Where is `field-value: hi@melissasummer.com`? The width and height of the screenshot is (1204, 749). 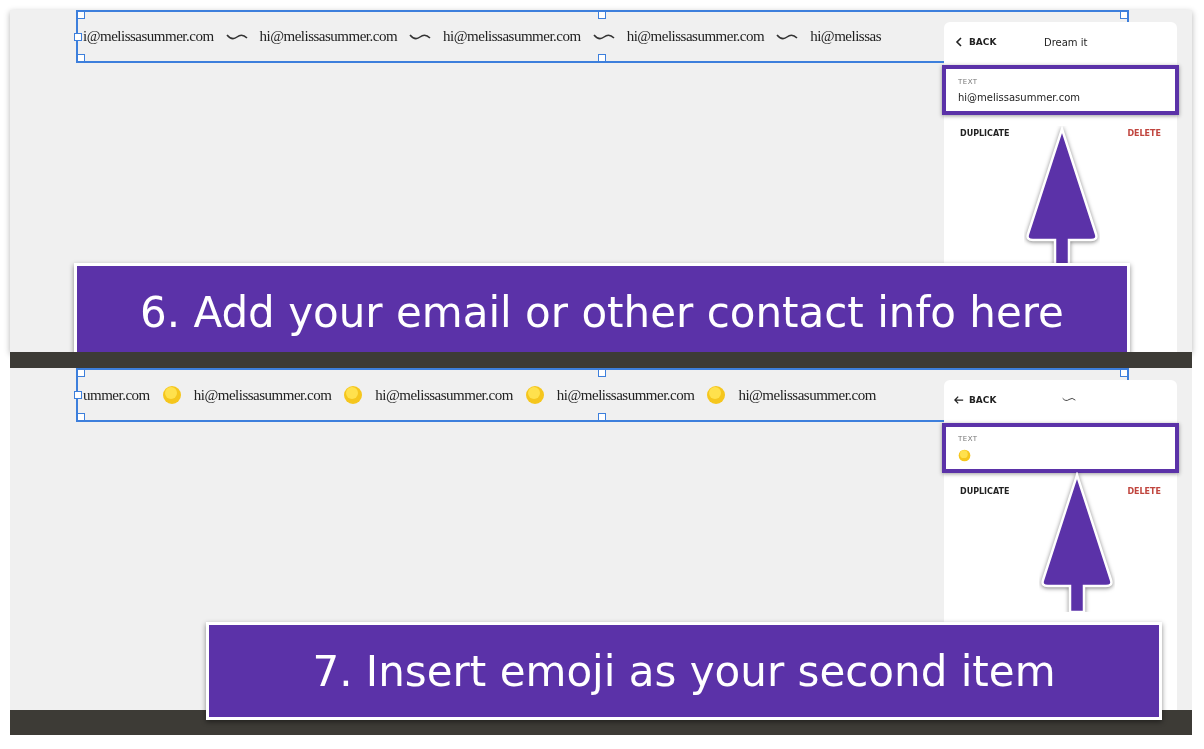
field-value: hi@melissasummer.com is located at coordinates (1020, 97).